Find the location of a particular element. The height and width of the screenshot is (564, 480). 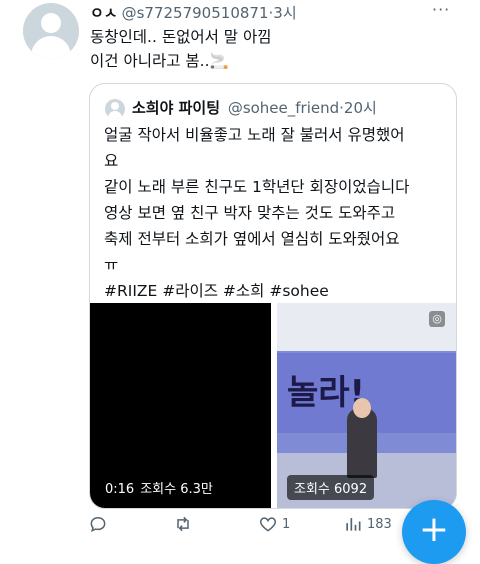

quoted-author-handle: @sohee_friend is located at coordinates (283, 108).